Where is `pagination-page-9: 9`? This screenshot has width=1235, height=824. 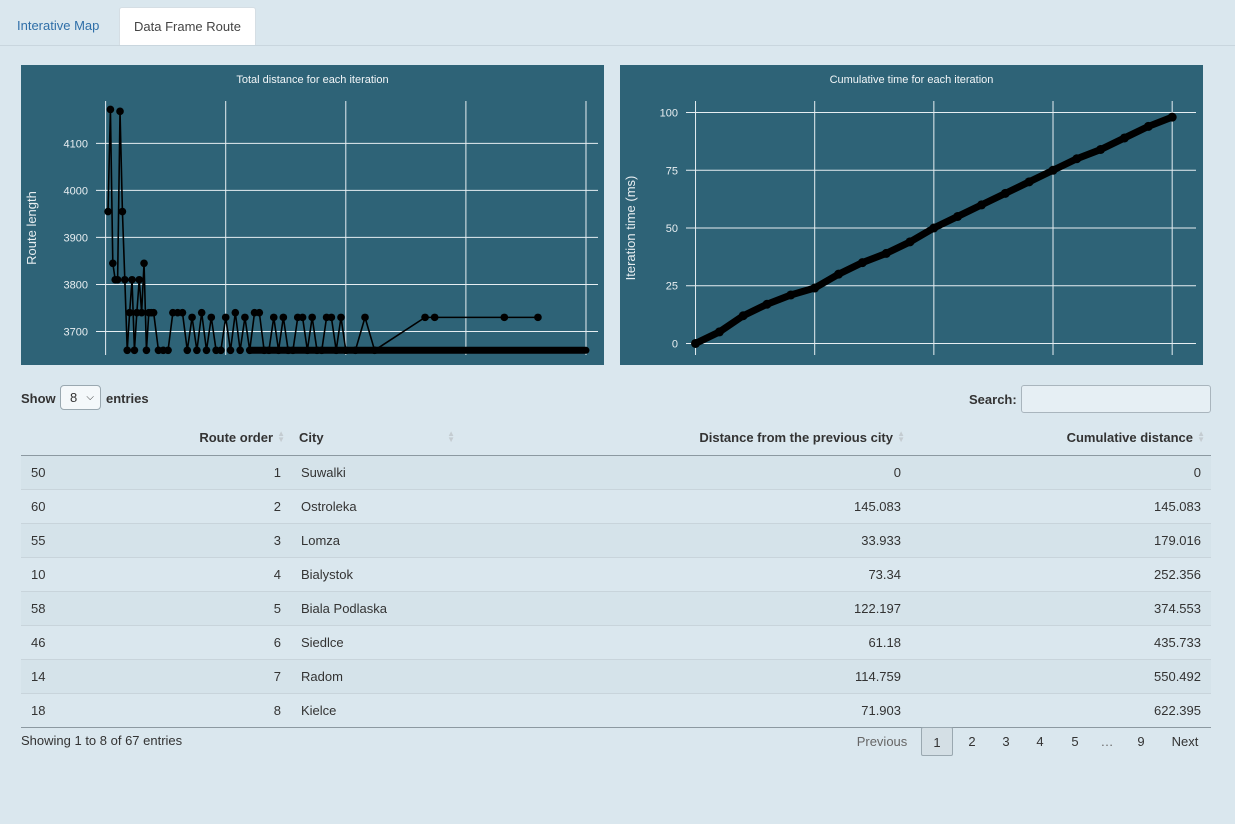
pagination-page-9: 9 is located at coordinates (1141, 741).